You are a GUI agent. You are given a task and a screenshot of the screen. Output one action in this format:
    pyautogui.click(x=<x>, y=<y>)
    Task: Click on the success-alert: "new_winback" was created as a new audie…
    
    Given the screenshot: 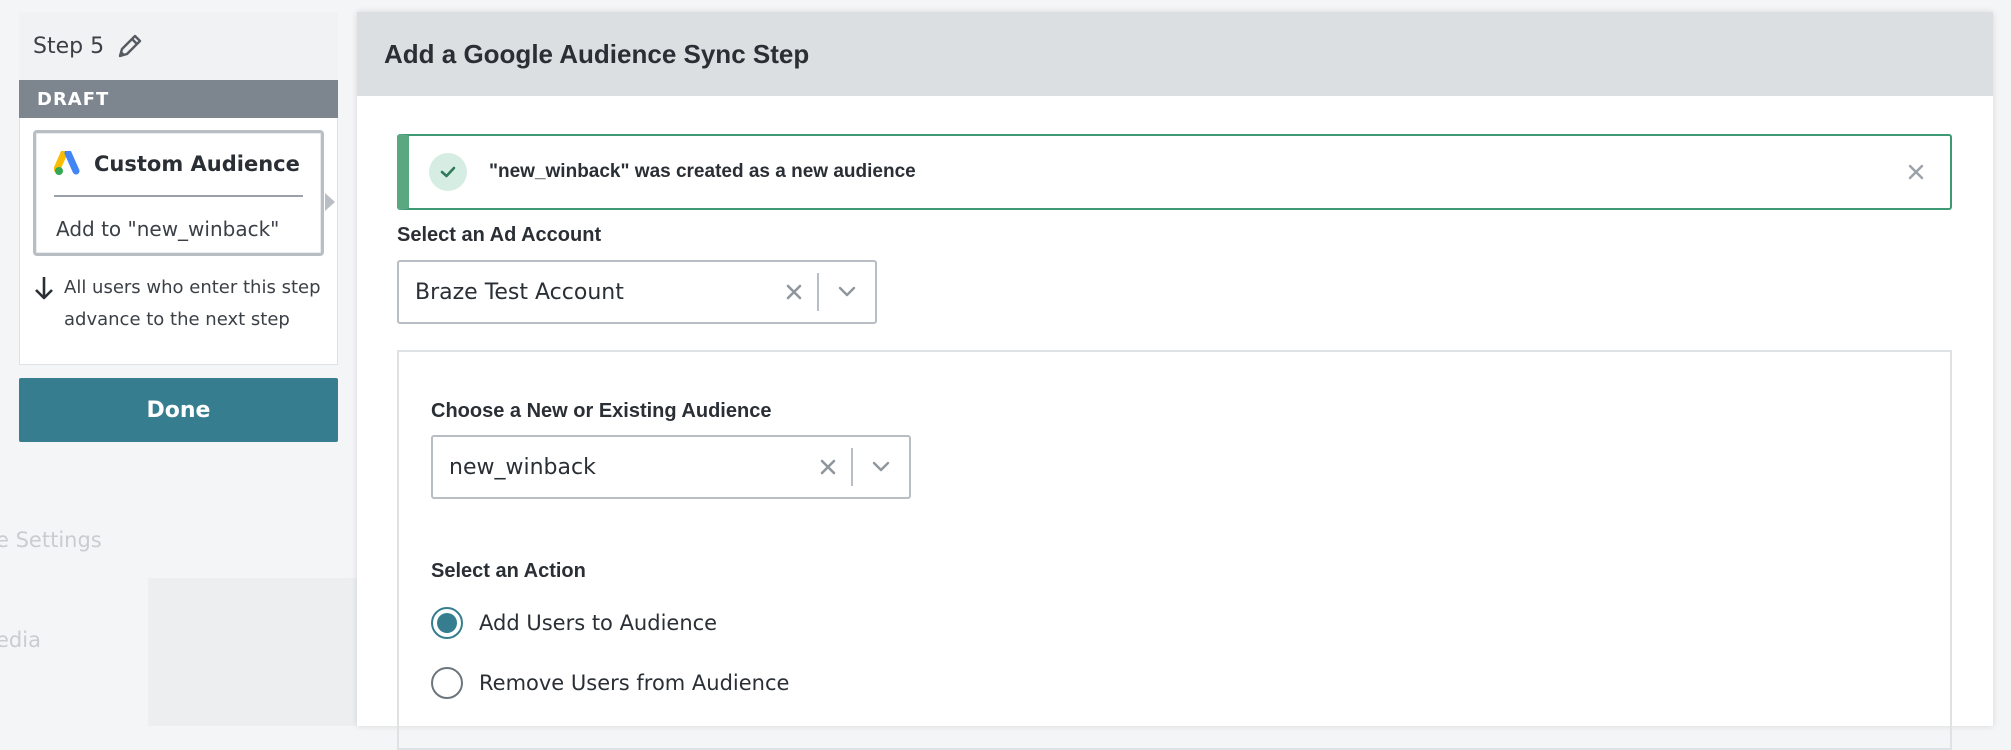 What is the action you would take?
    pyautogui.click(x=1174, y=172)
    